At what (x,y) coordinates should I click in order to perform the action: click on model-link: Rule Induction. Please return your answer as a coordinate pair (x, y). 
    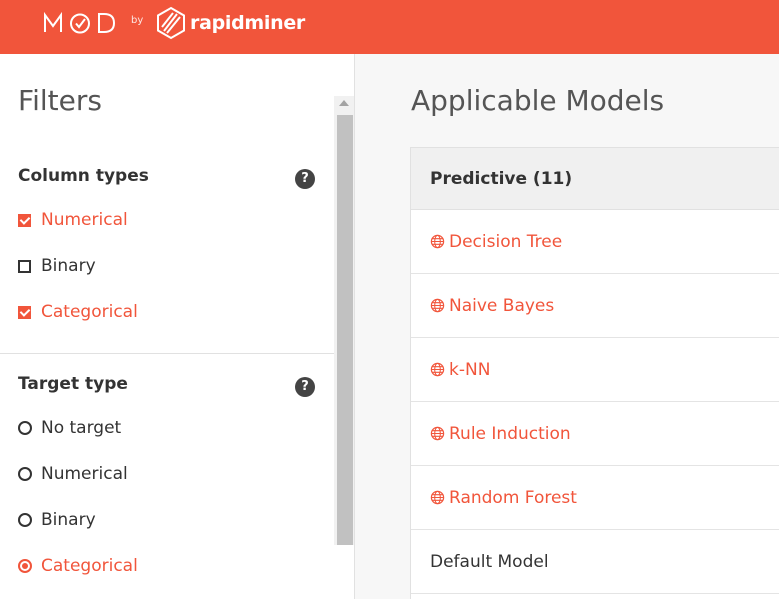
    Looking at the image, I should click on (510, 434).